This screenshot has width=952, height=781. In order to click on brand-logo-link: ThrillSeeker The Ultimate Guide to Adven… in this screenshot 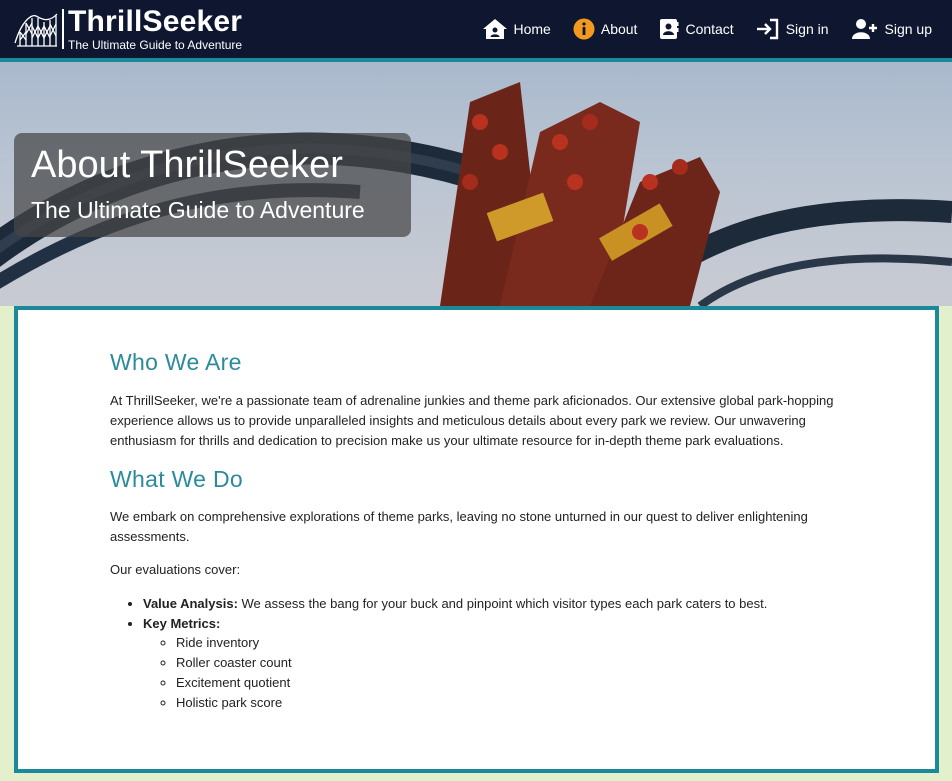, I will do `click(128, 29)`.